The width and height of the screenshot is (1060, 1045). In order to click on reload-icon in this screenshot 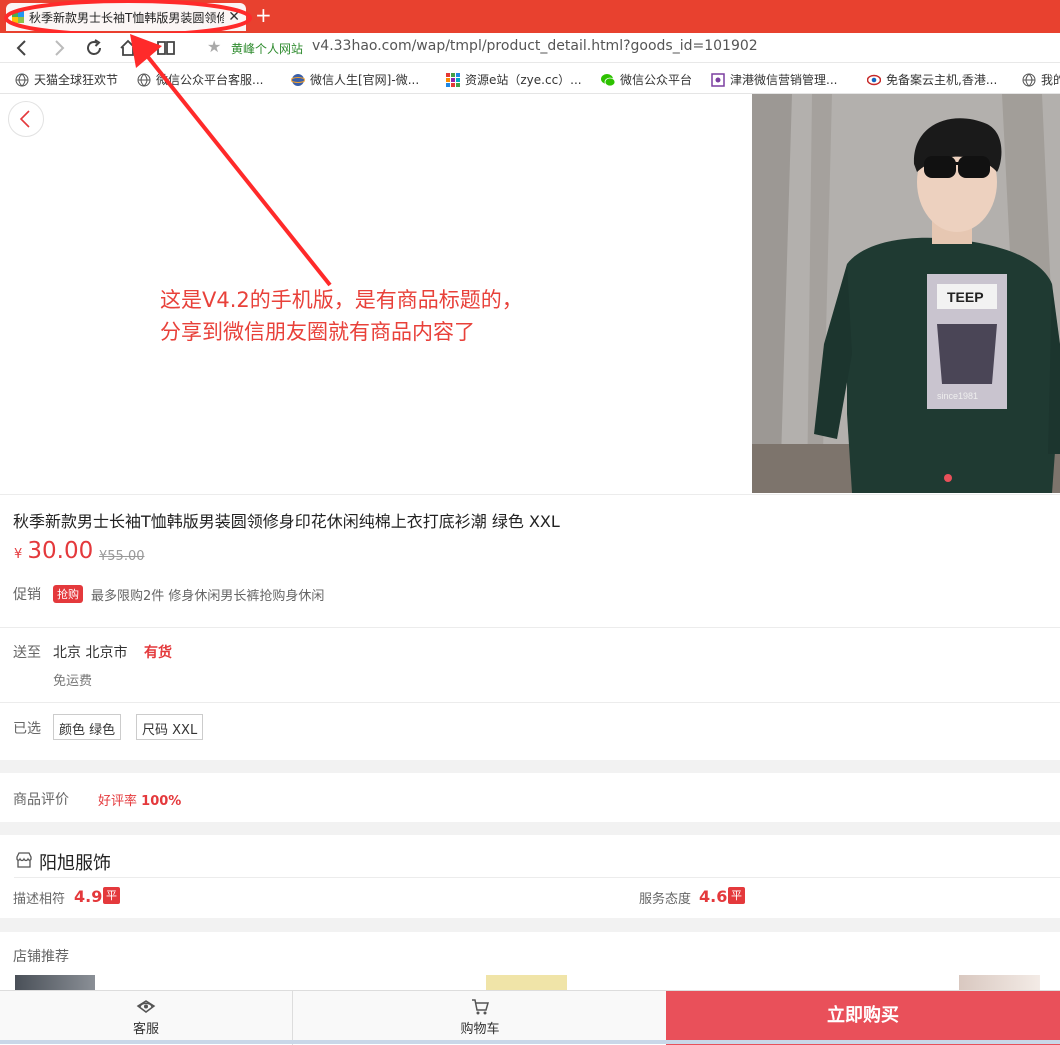, I will do `click(94, 48)`.